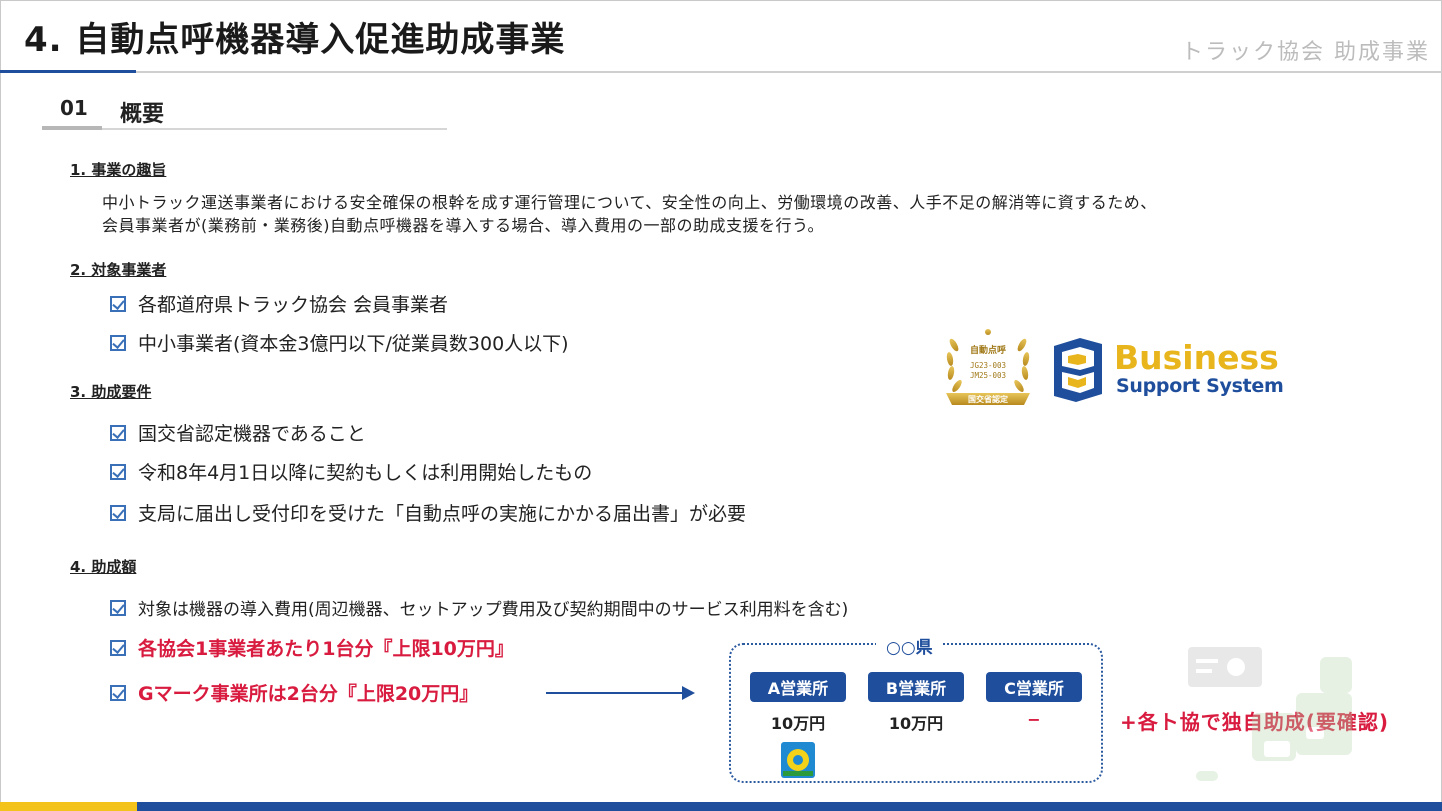  Describe the element at coordinates (988, 375) in the screenshot. I see `badge-line-3: JM25-003` at that location.